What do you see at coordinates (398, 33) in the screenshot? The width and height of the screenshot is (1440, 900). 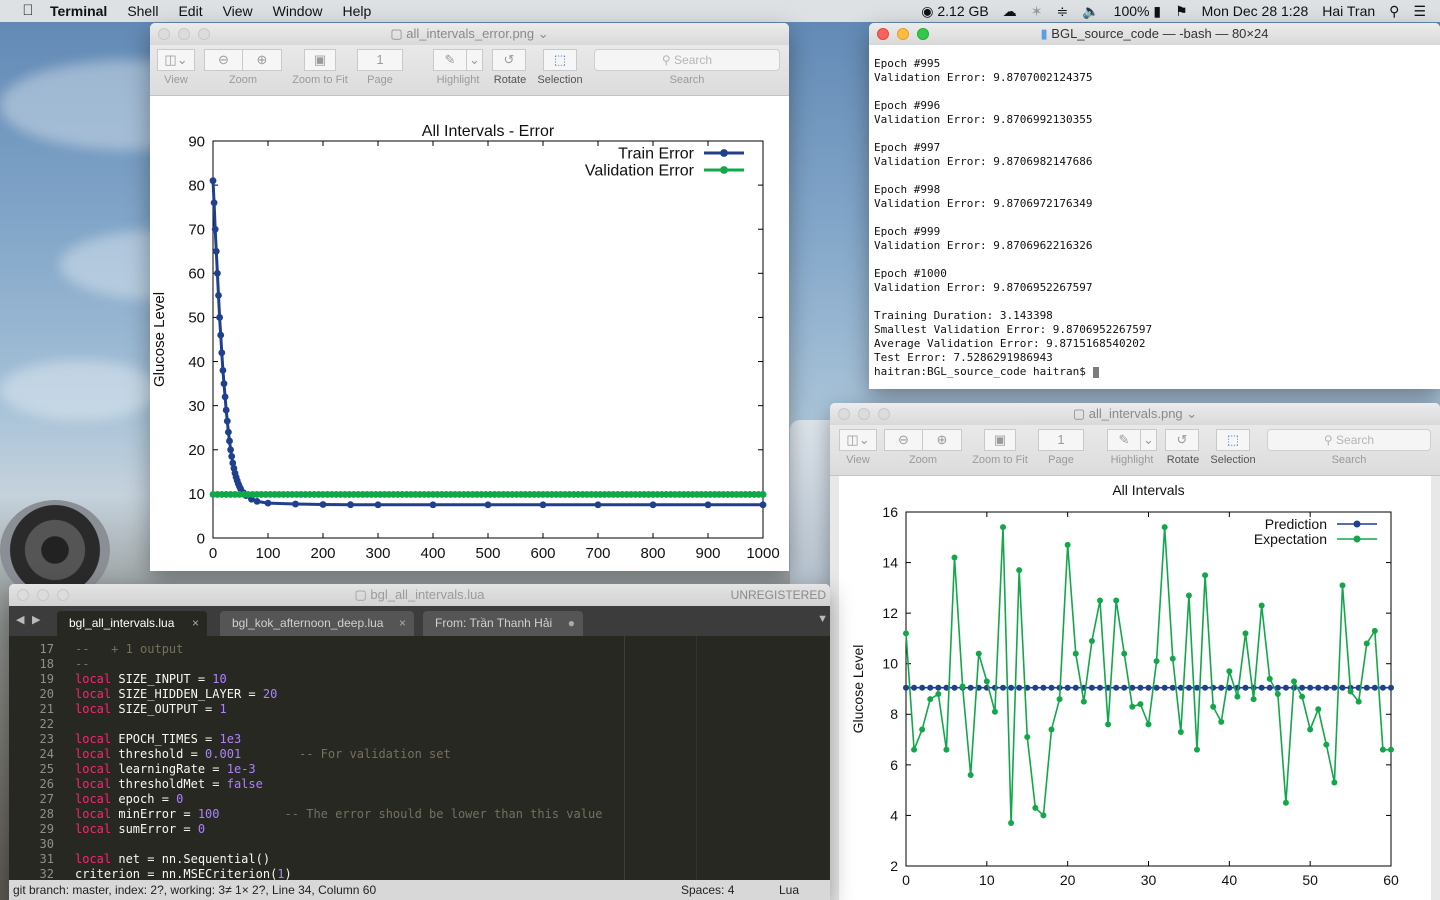 I see `document-icon: ▢` at bounding box center [398, 33].